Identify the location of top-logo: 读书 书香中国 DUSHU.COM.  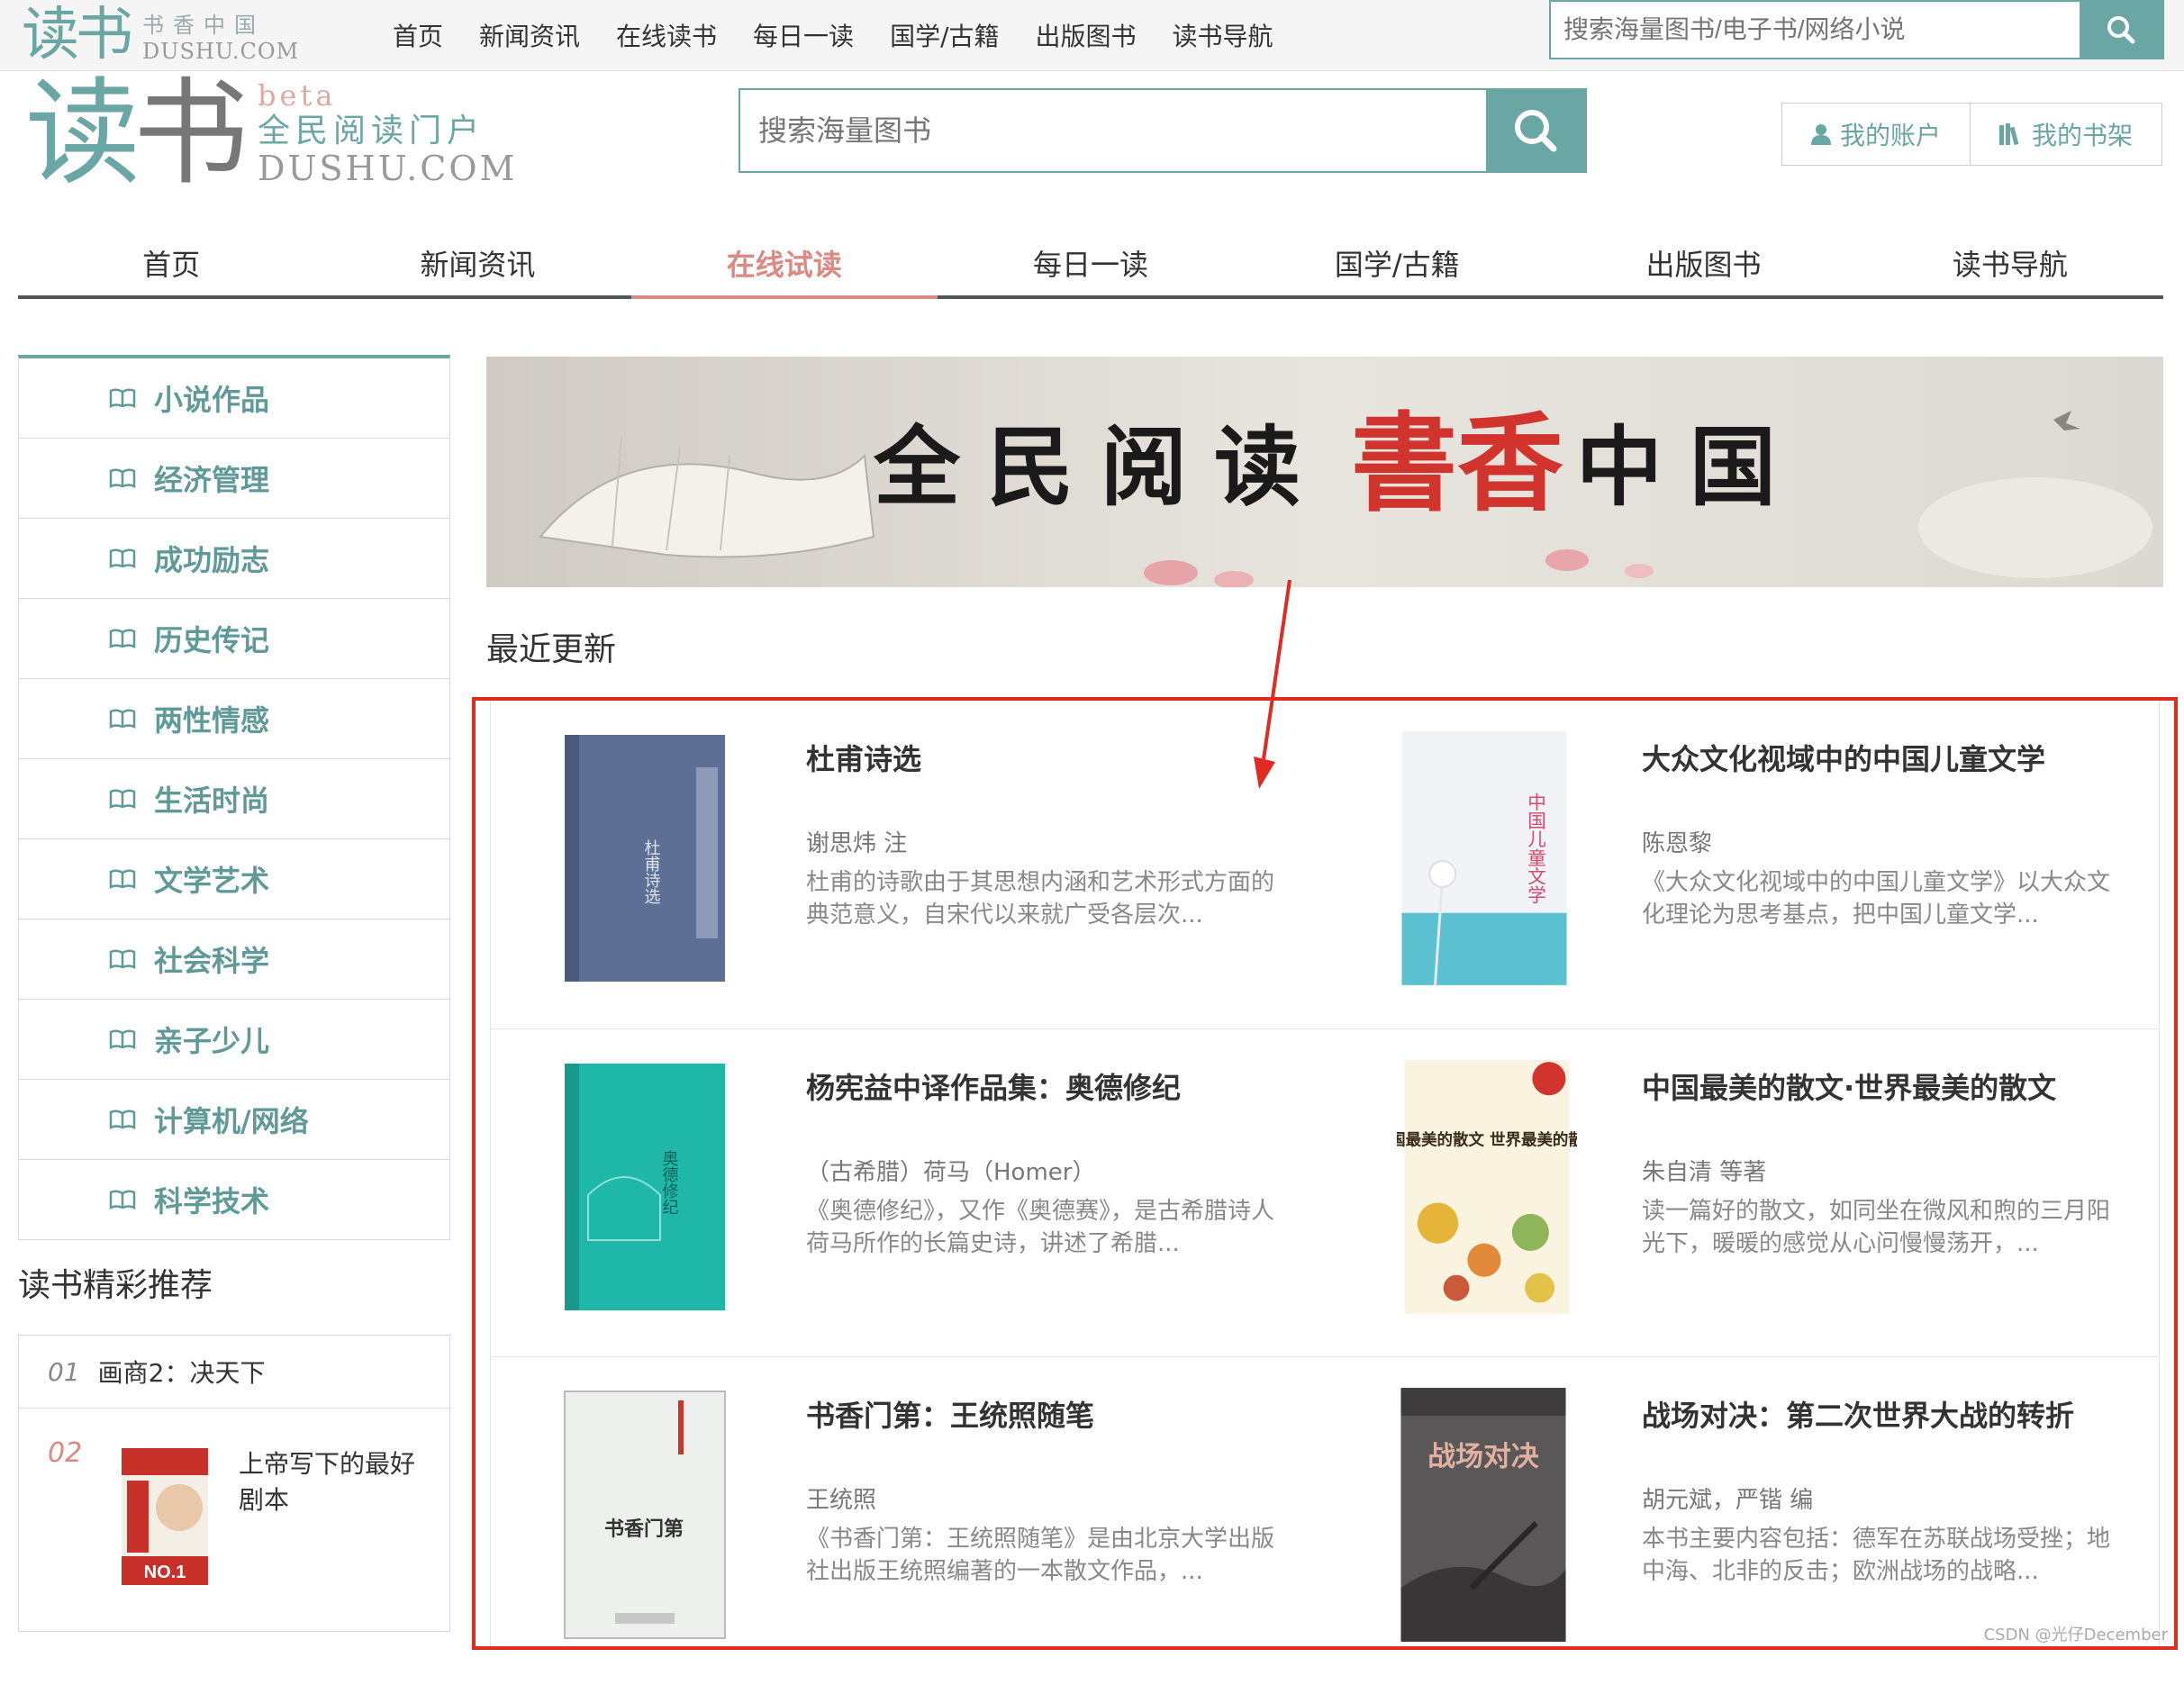
(160, 35).